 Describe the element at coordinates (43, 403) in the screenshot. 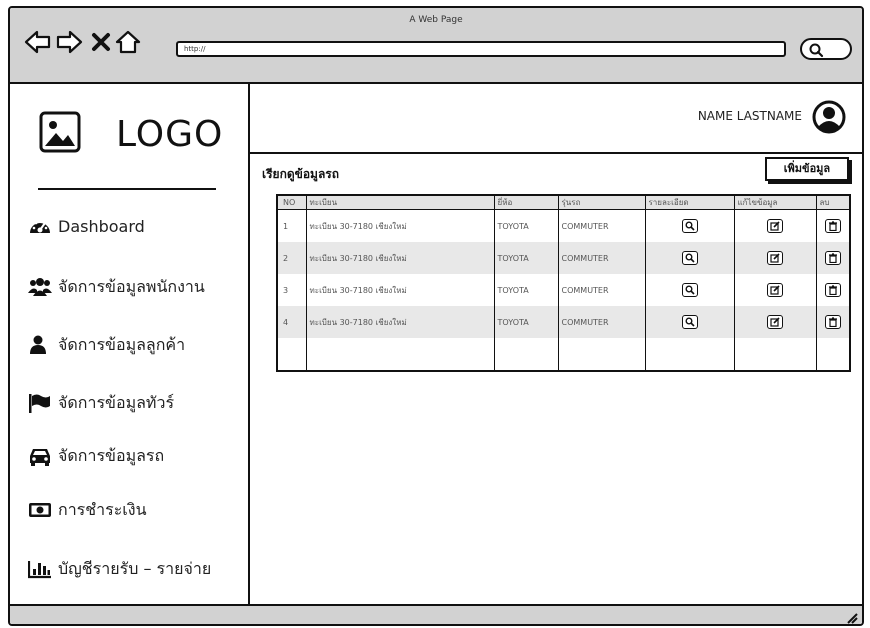

I see `flag-icon` at that location.